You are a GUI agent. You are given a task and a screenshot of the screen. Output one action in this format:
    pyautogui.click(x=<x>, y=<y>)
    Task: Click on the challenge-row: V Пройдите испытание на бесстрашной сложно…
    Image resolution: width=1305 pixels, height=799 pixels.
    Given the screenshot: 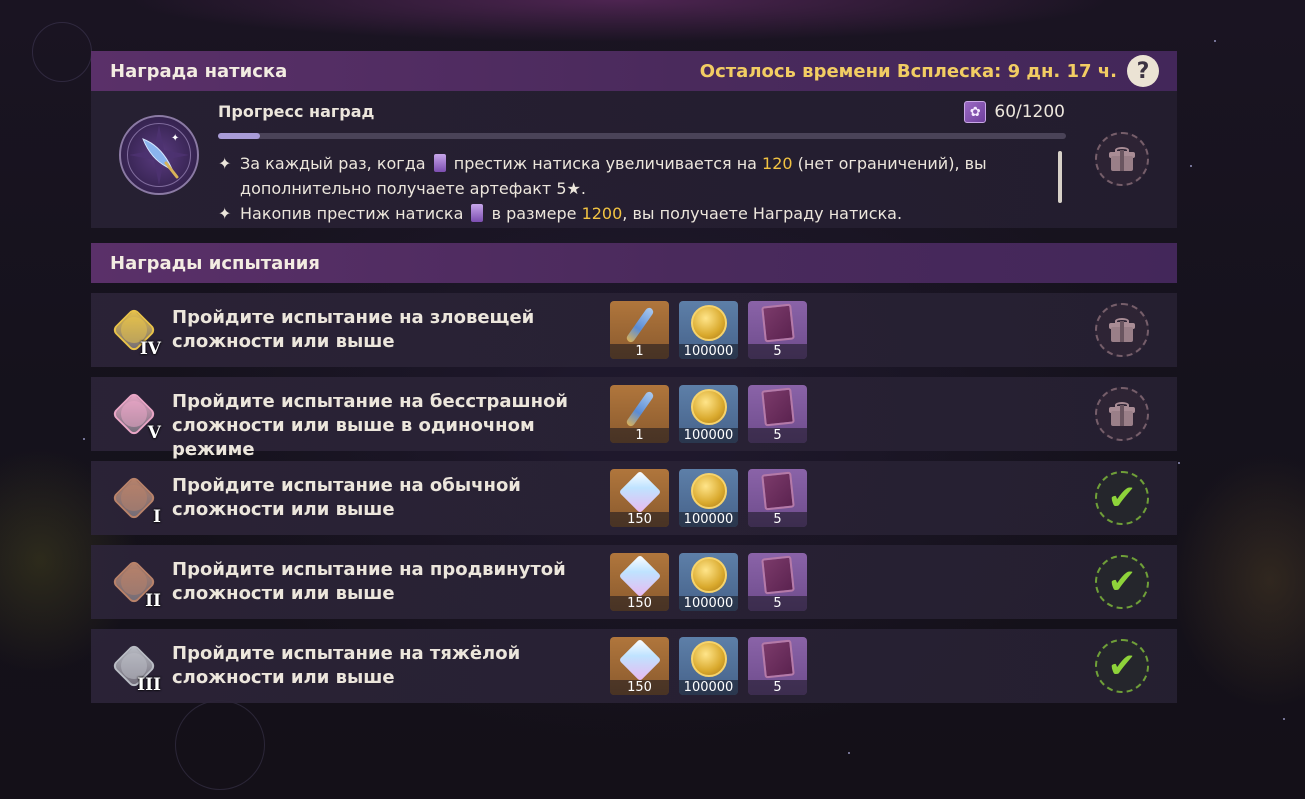 What is the action you would take?
    pyautogui.click(x=634, y=418)
    